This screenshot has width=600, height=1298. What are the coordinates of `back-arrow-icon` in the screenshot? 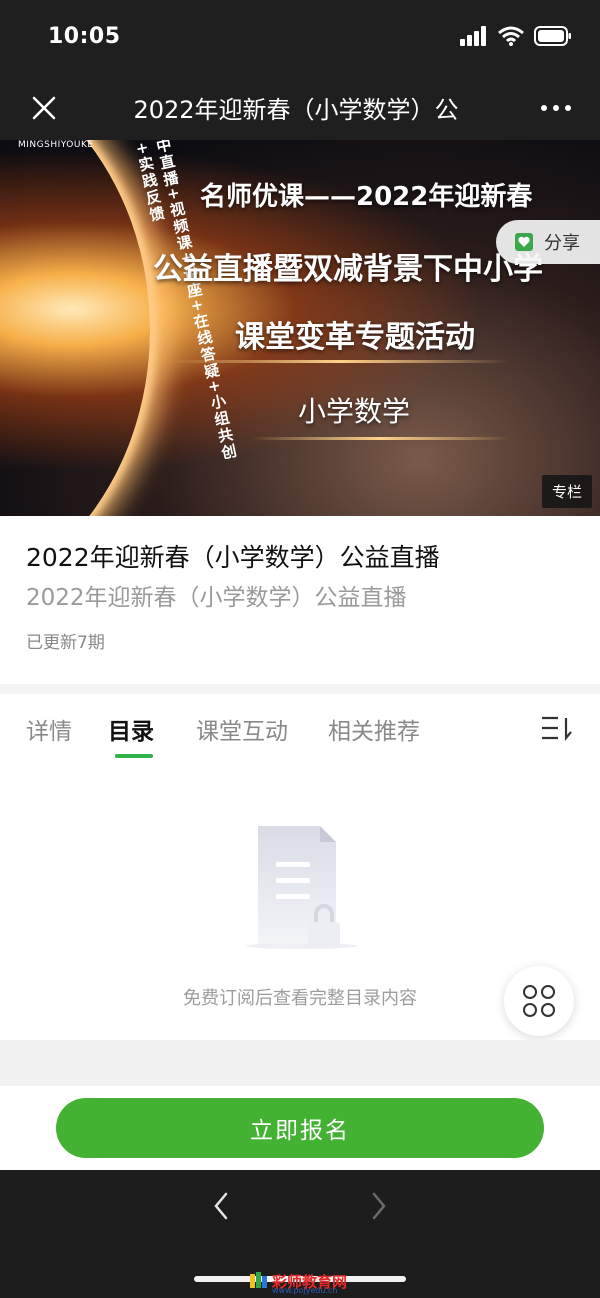 It's located at (222, 1206).